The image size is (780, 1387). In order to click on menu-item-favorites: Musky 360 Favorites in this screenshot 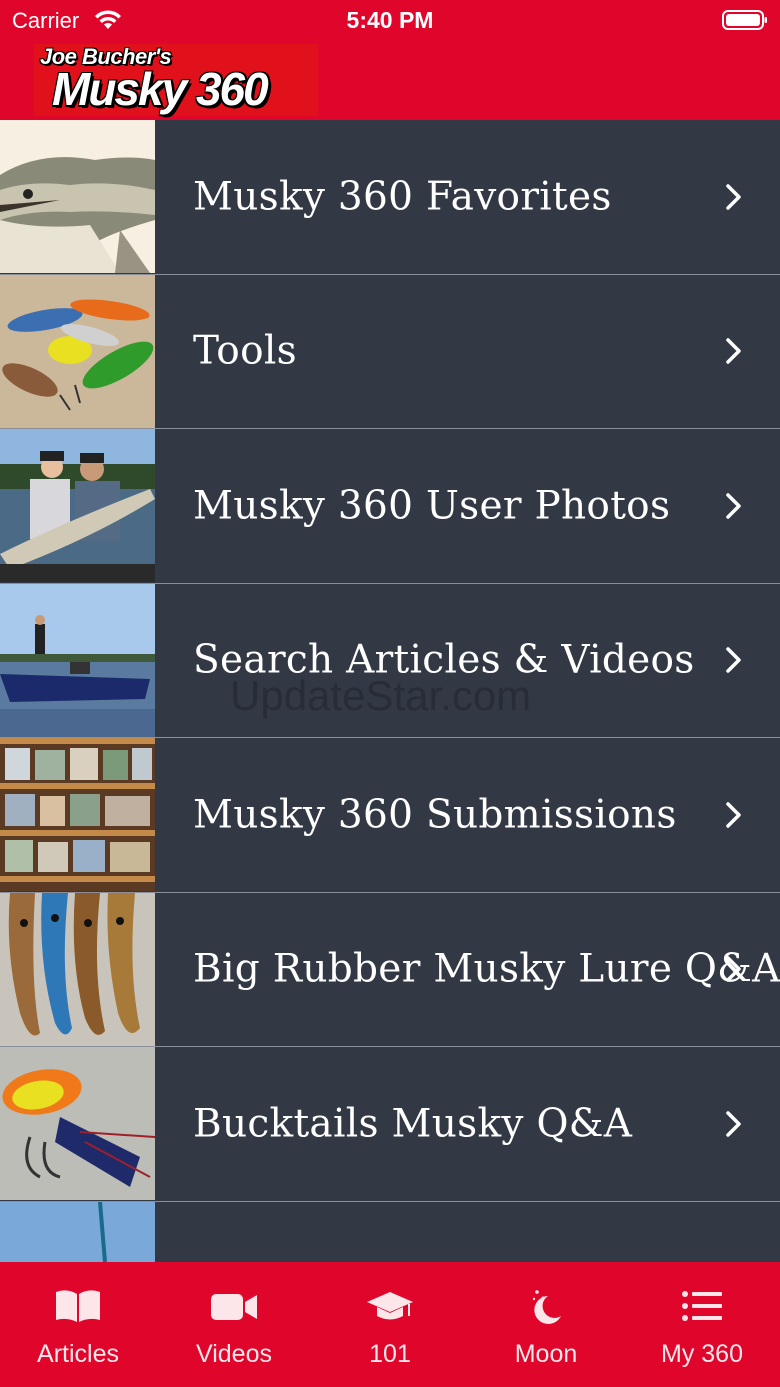, I will do `click(390, 197)`.